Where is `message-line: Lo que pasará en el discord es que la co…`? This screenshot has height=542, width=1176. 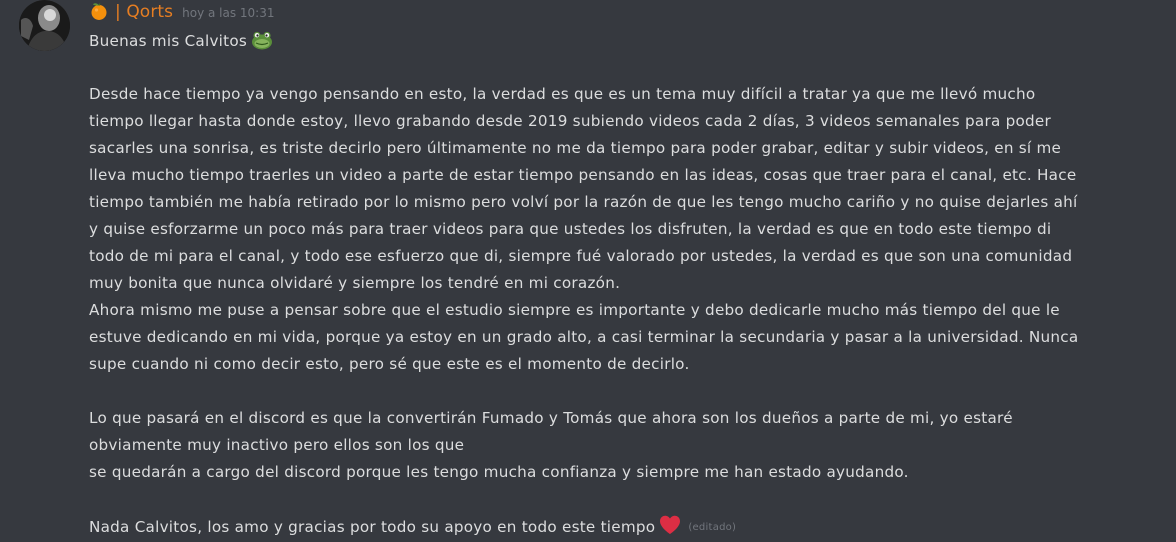 message-line: Lo que pasará en el discord es que la co… is located at coordinates (551, 418).